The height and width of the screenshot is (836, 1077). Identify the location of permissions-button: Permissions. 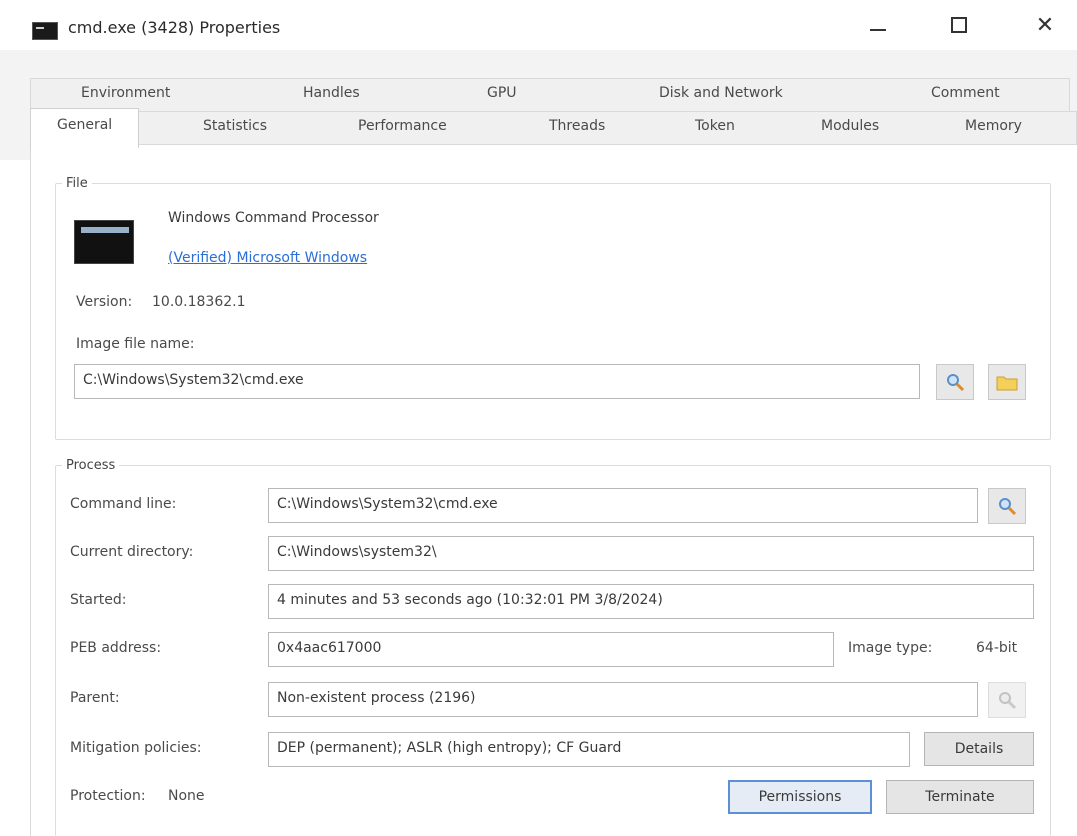
(800, 797).